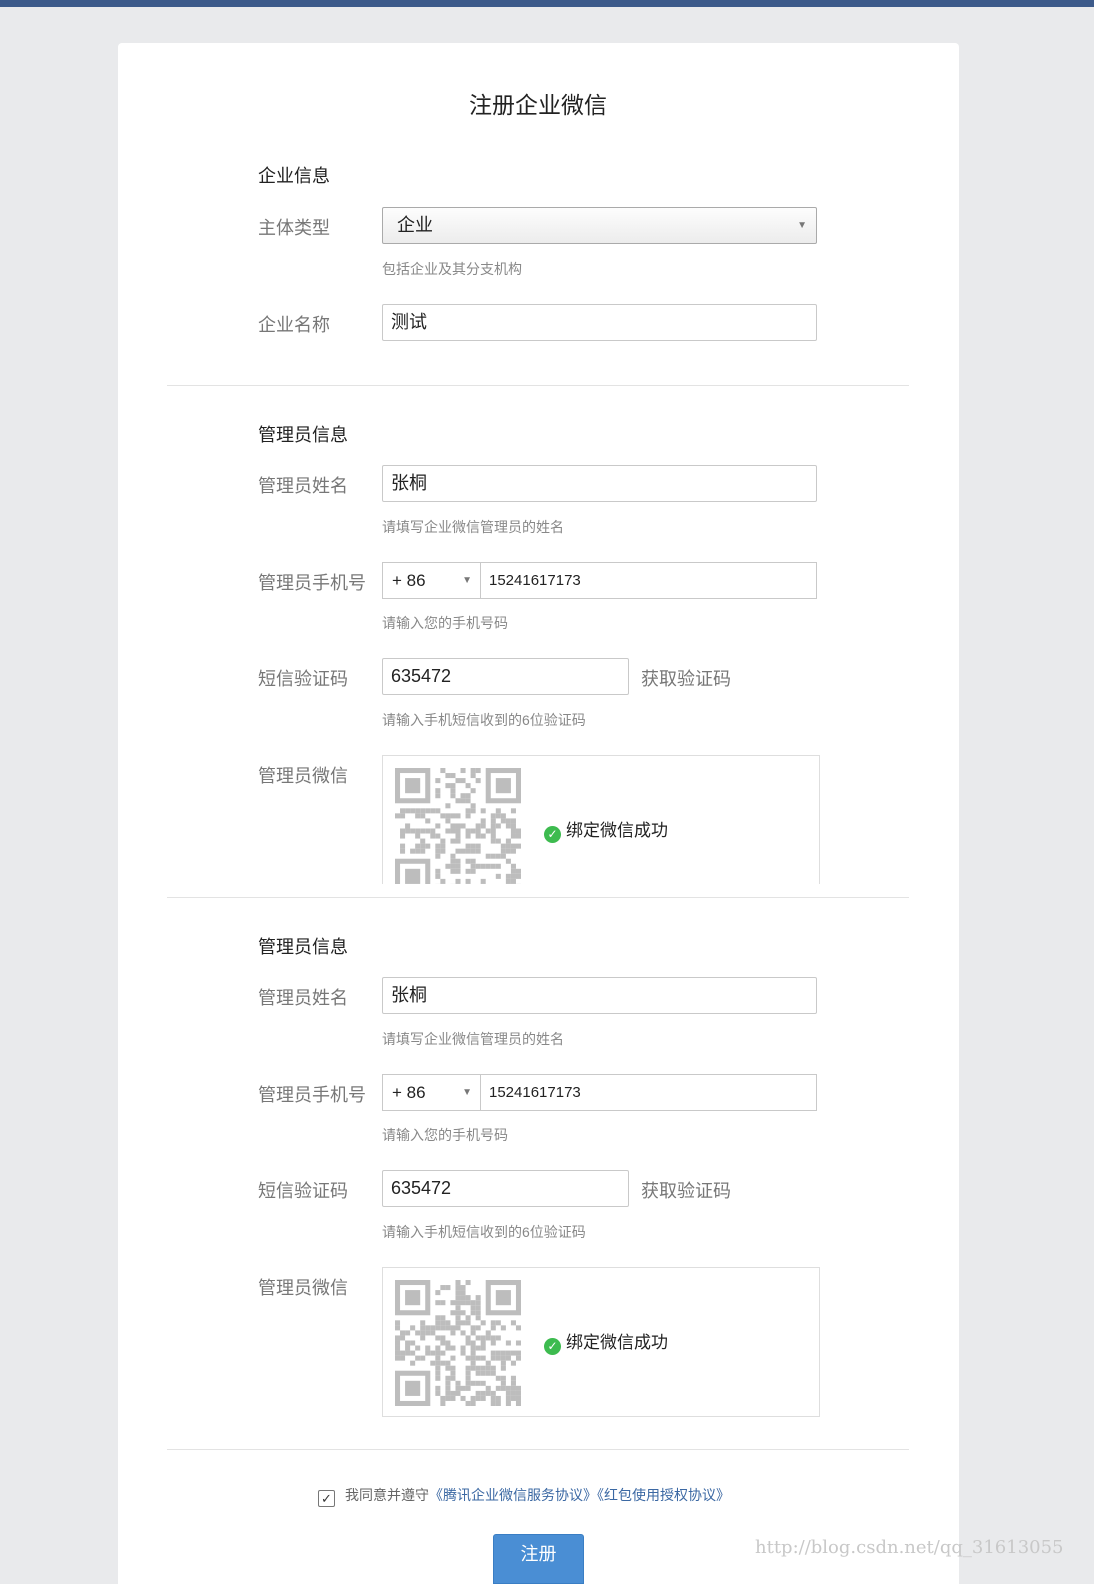 The width and height of the screenshot is (1094, 1584). Describe the element at coordinates (452, 269) in the screenshot. I see `entity-type-hint: 包括企业及其分支机构` at that location.